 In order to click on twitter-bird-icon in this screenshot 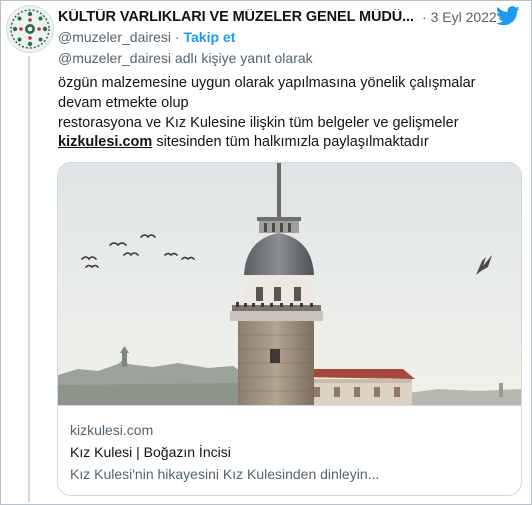, I will do `click(508, 16)`.